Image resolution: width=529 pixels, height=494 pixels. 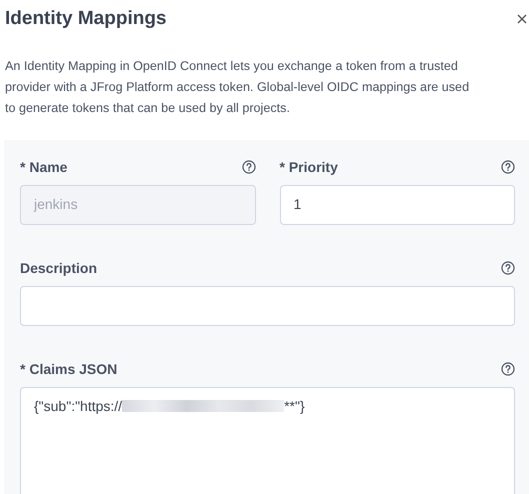 I want to click on field-label: * Claims JSON, so click(x=69, y=369).